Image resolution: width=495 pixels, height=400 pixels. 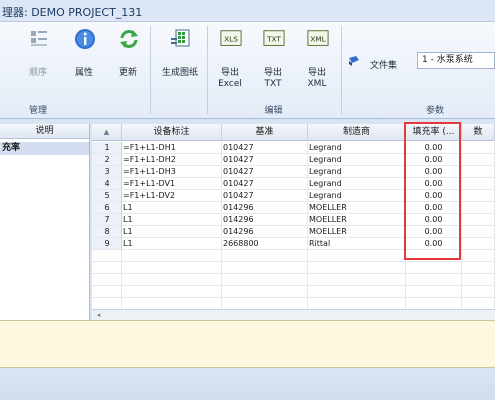 I want to click on export-excel-label-2: Excel, so click(x=230, y=84).